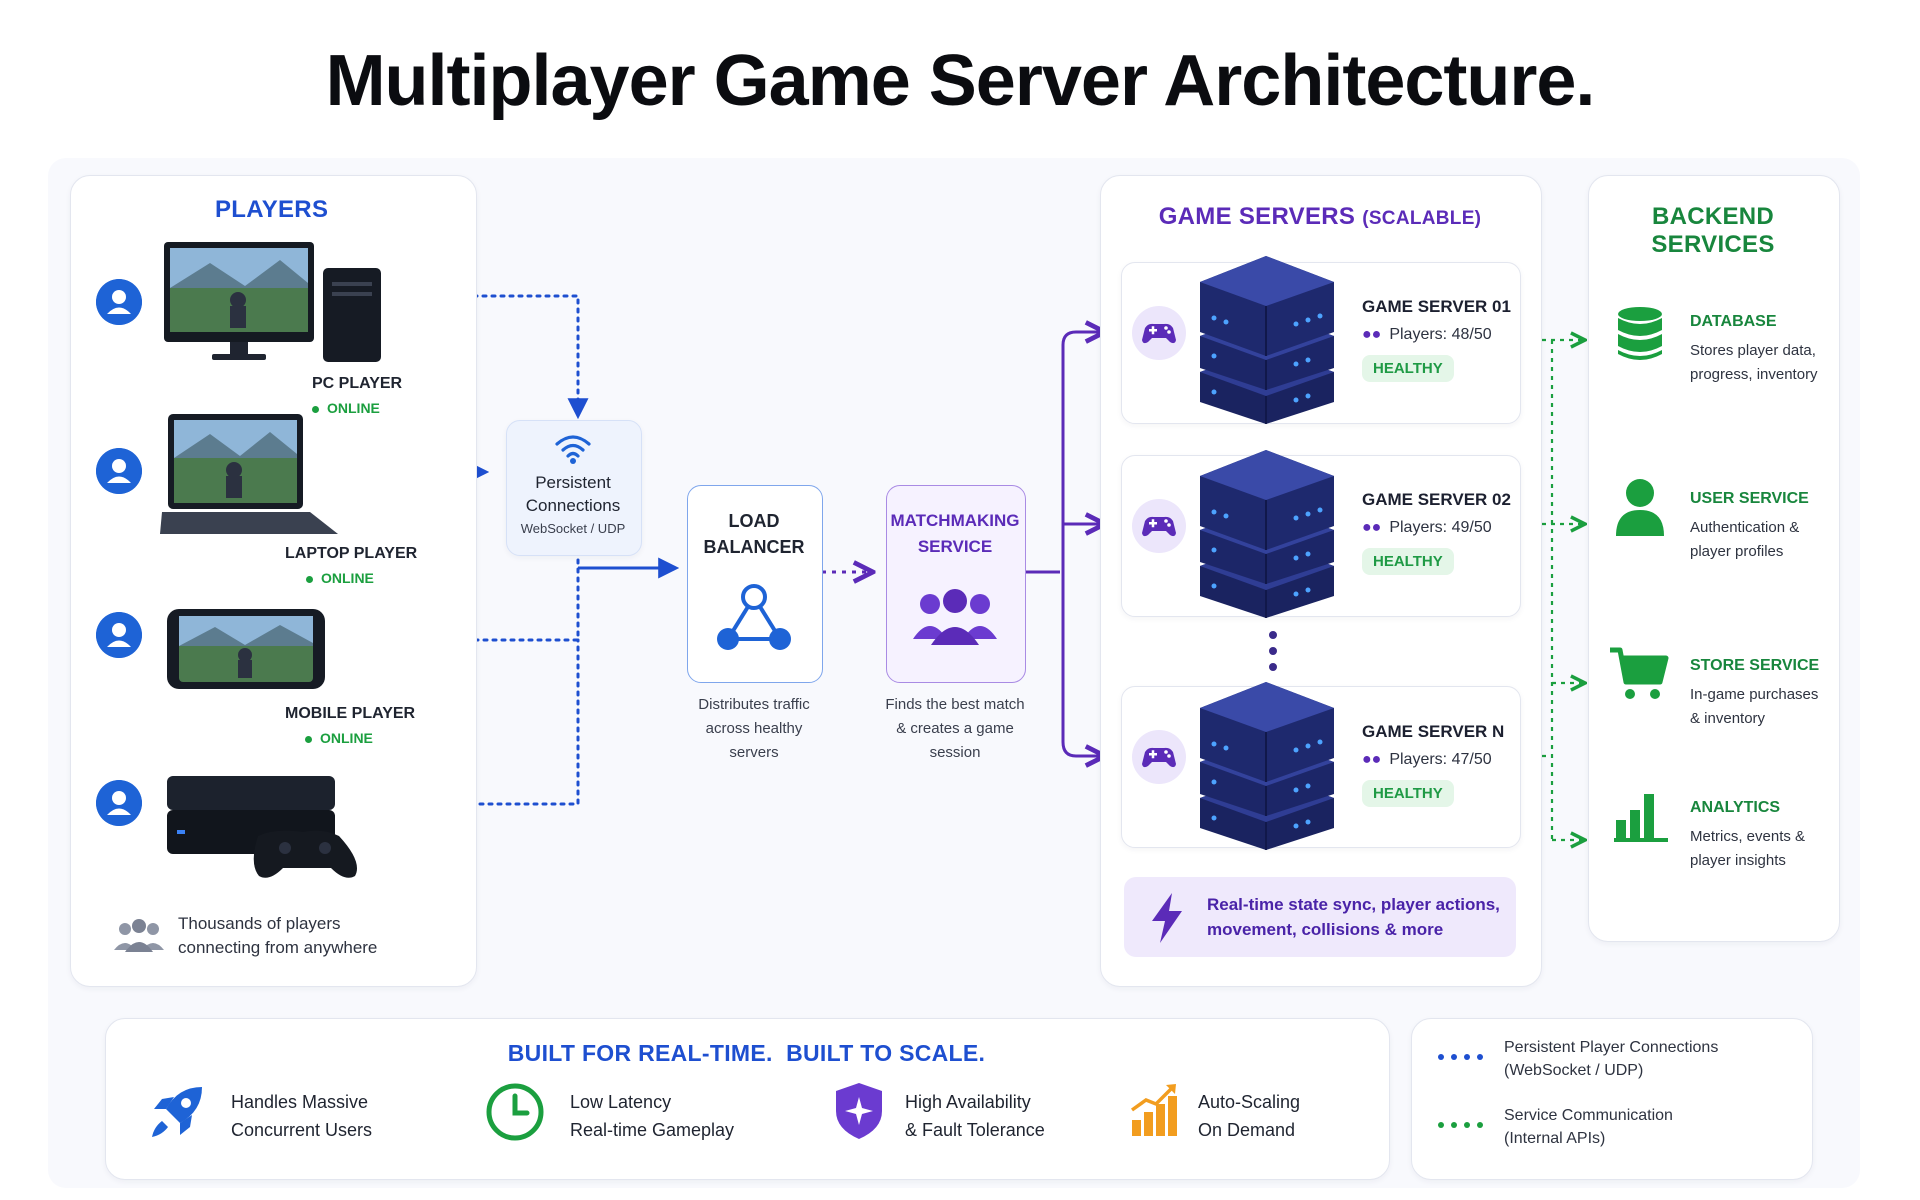 This screenshot has height=1200, width=1920. What do you see at coordinates (1754, 374) in the screenshot?
I see `service-desc-line: progress, inventory` at bounding box center [1754, 374].